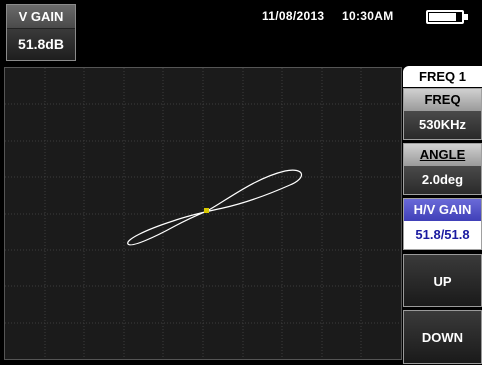 Image resolution: width=482 pixels, height=365 pixels. I want to click on freq-value: 530KHz, so click(442, 125).